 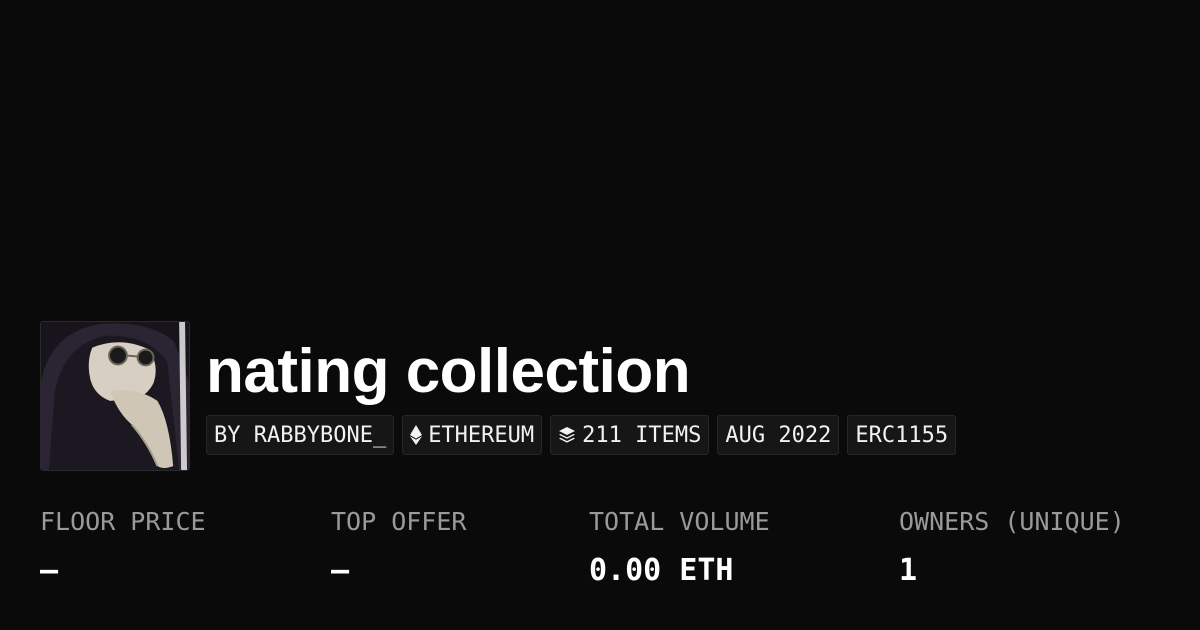 I want to click on standard-tag: ERC1155, so click(x=902, y=435).